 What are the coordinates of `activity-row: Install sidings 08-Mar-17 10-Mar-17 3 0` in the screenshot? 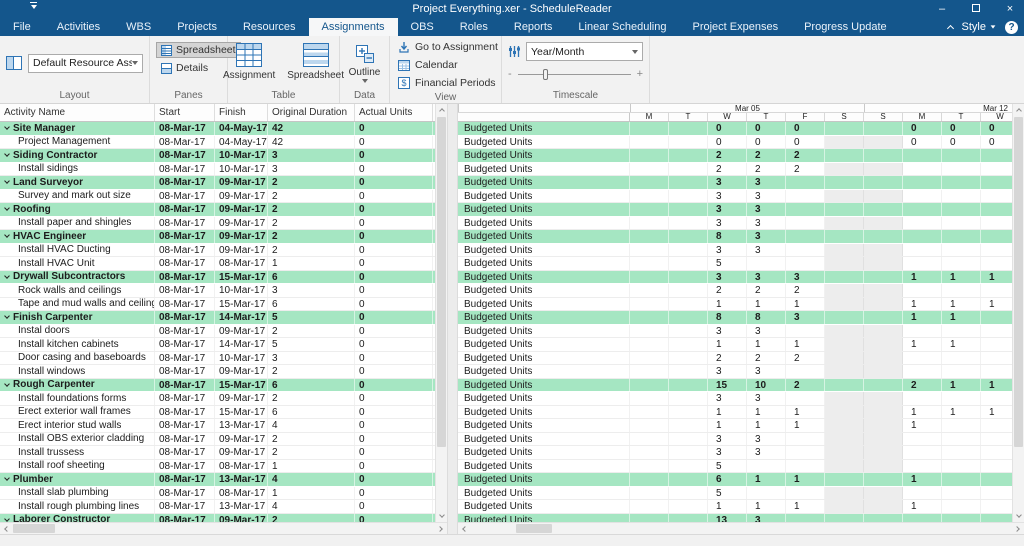 It's located at (217, 169).